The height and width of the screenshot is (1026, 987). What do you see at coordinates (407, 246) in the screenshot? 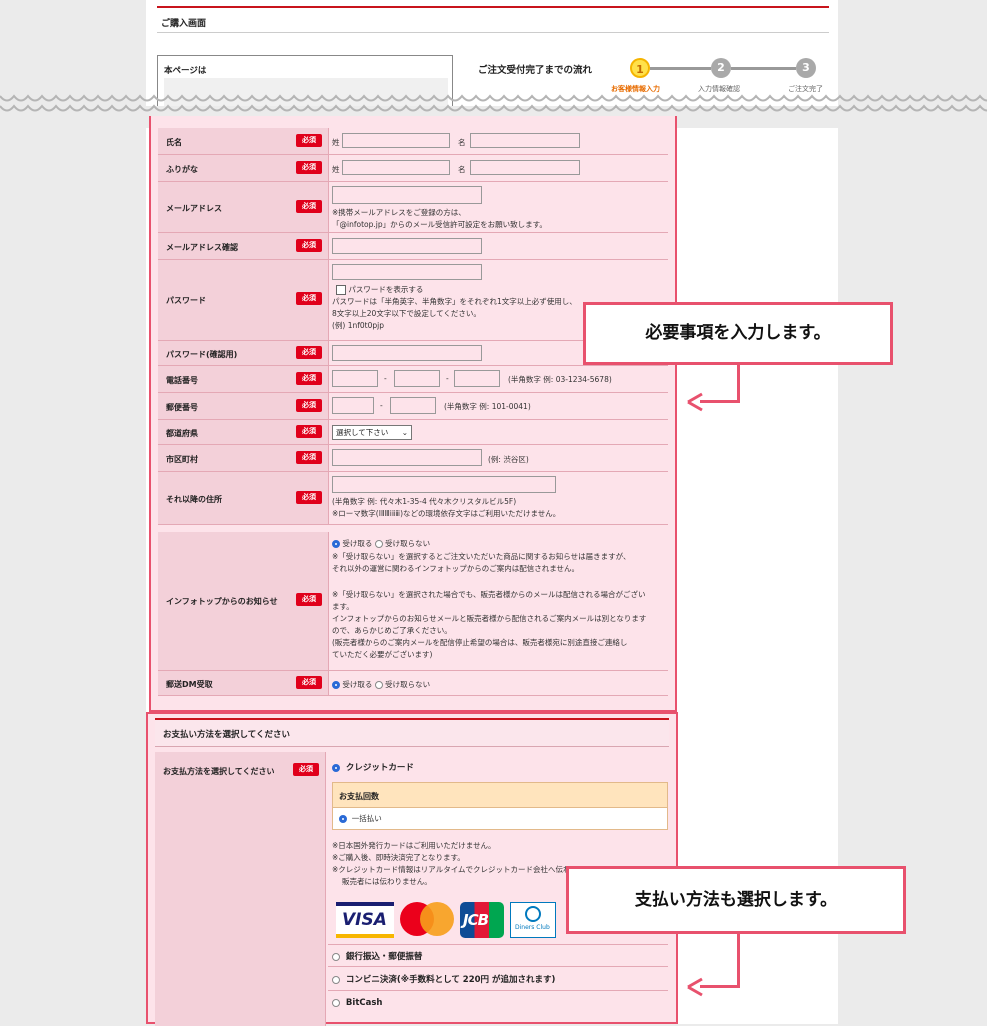
I see `email-confirm-input` at bounding box center [407, 246].